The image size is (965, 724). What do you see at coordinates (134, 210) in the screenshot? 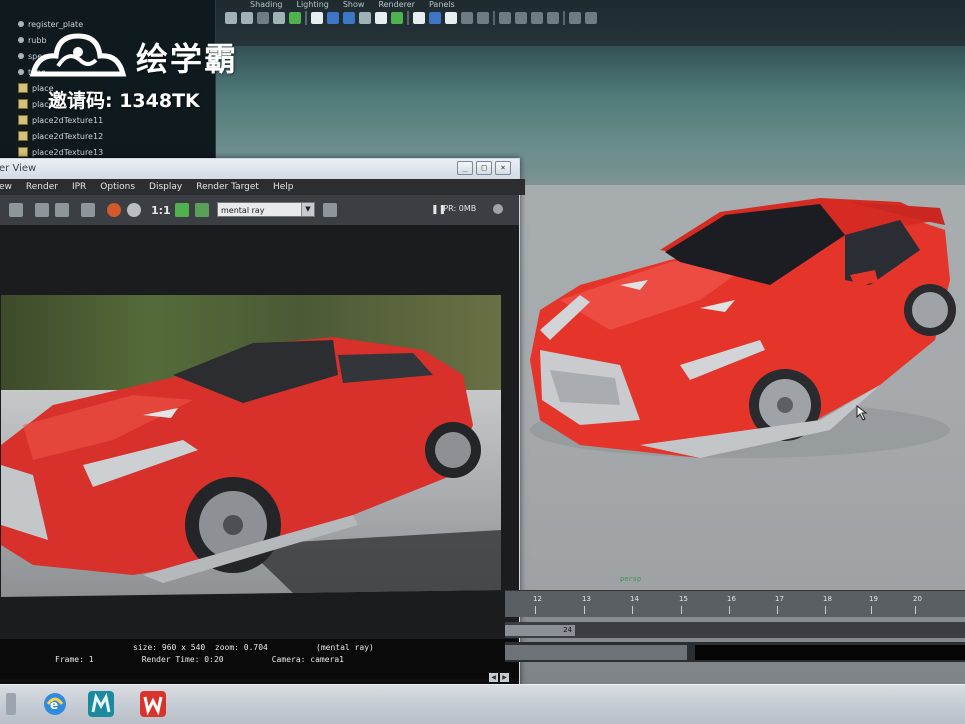
I see `alpha-channel-icon` at bounding box center [134, 210].